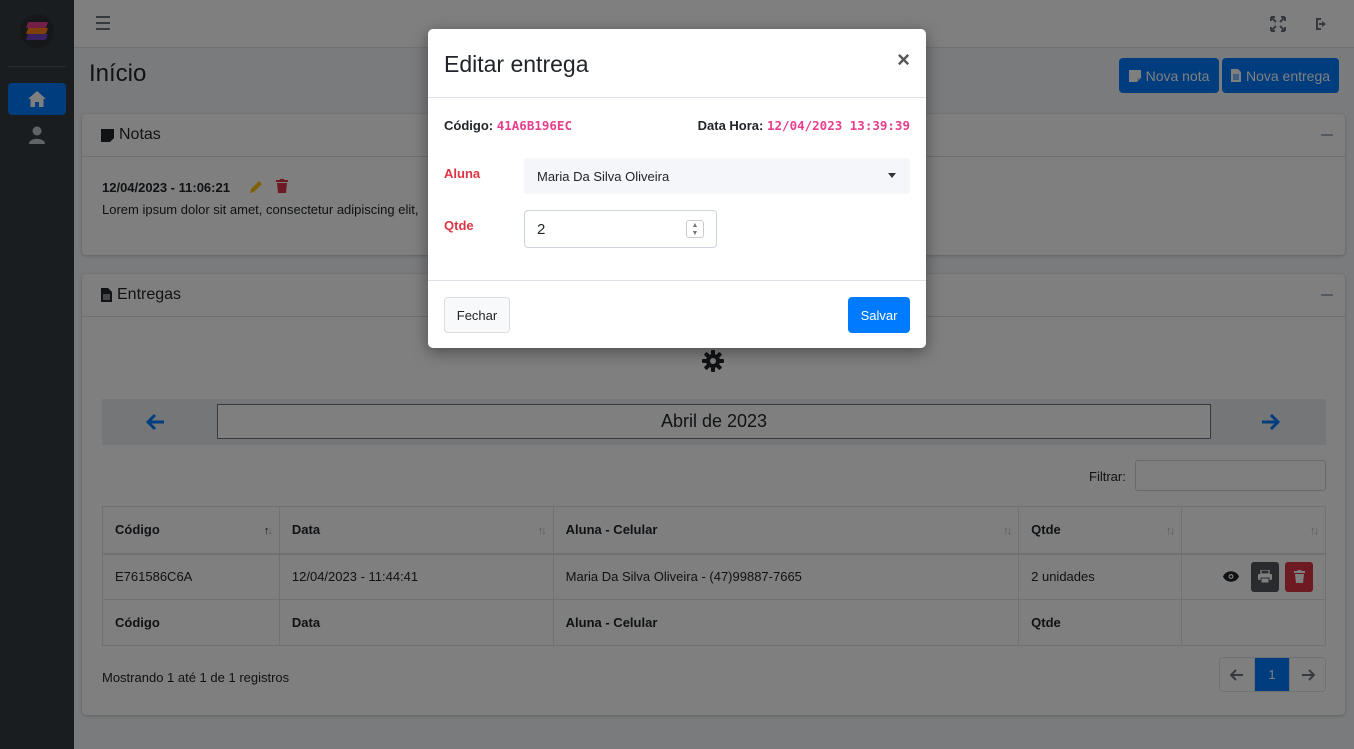 Image resolution: width=1354 pixels, height=749 pixels. Describe the element at coordinates (459, 225) in the screenshot. I see `qtde-label: Qtde` at that location.